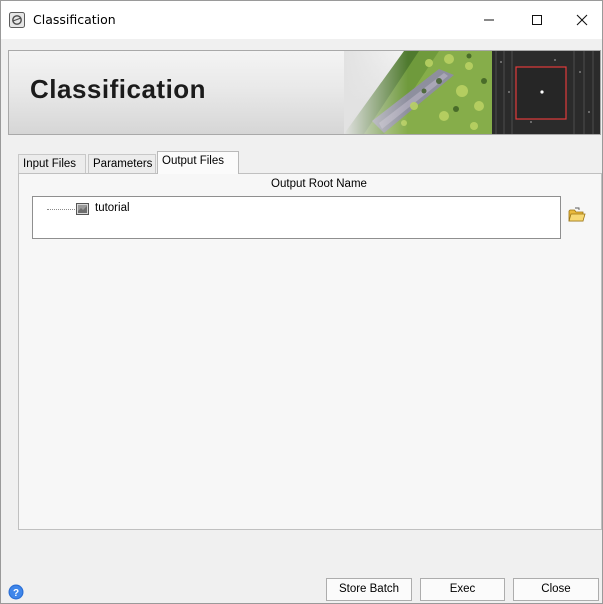 The height and width of the screenshot is (604, 603). Describe the element at coordinates (17, 20) in the screenshot. I see `app-icon` at that location.